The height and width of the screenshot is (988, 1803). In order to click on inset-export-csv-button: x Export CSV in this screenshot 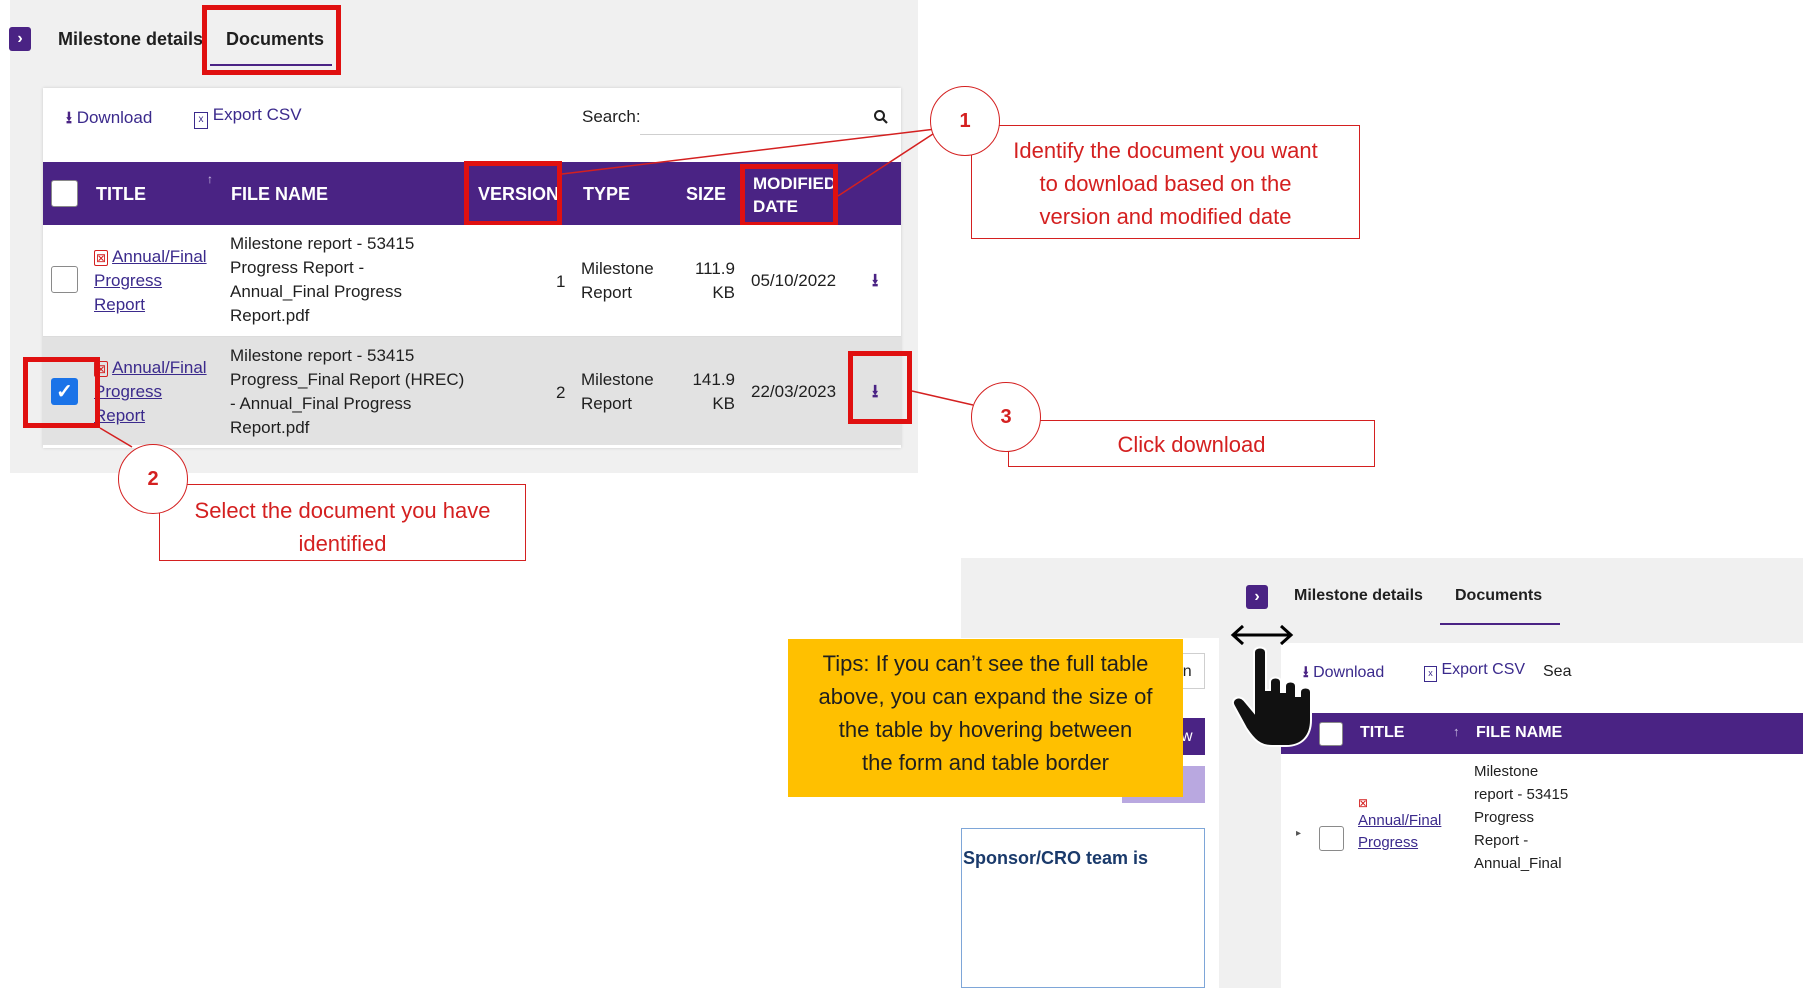, I will do `click(1474, 671)`.